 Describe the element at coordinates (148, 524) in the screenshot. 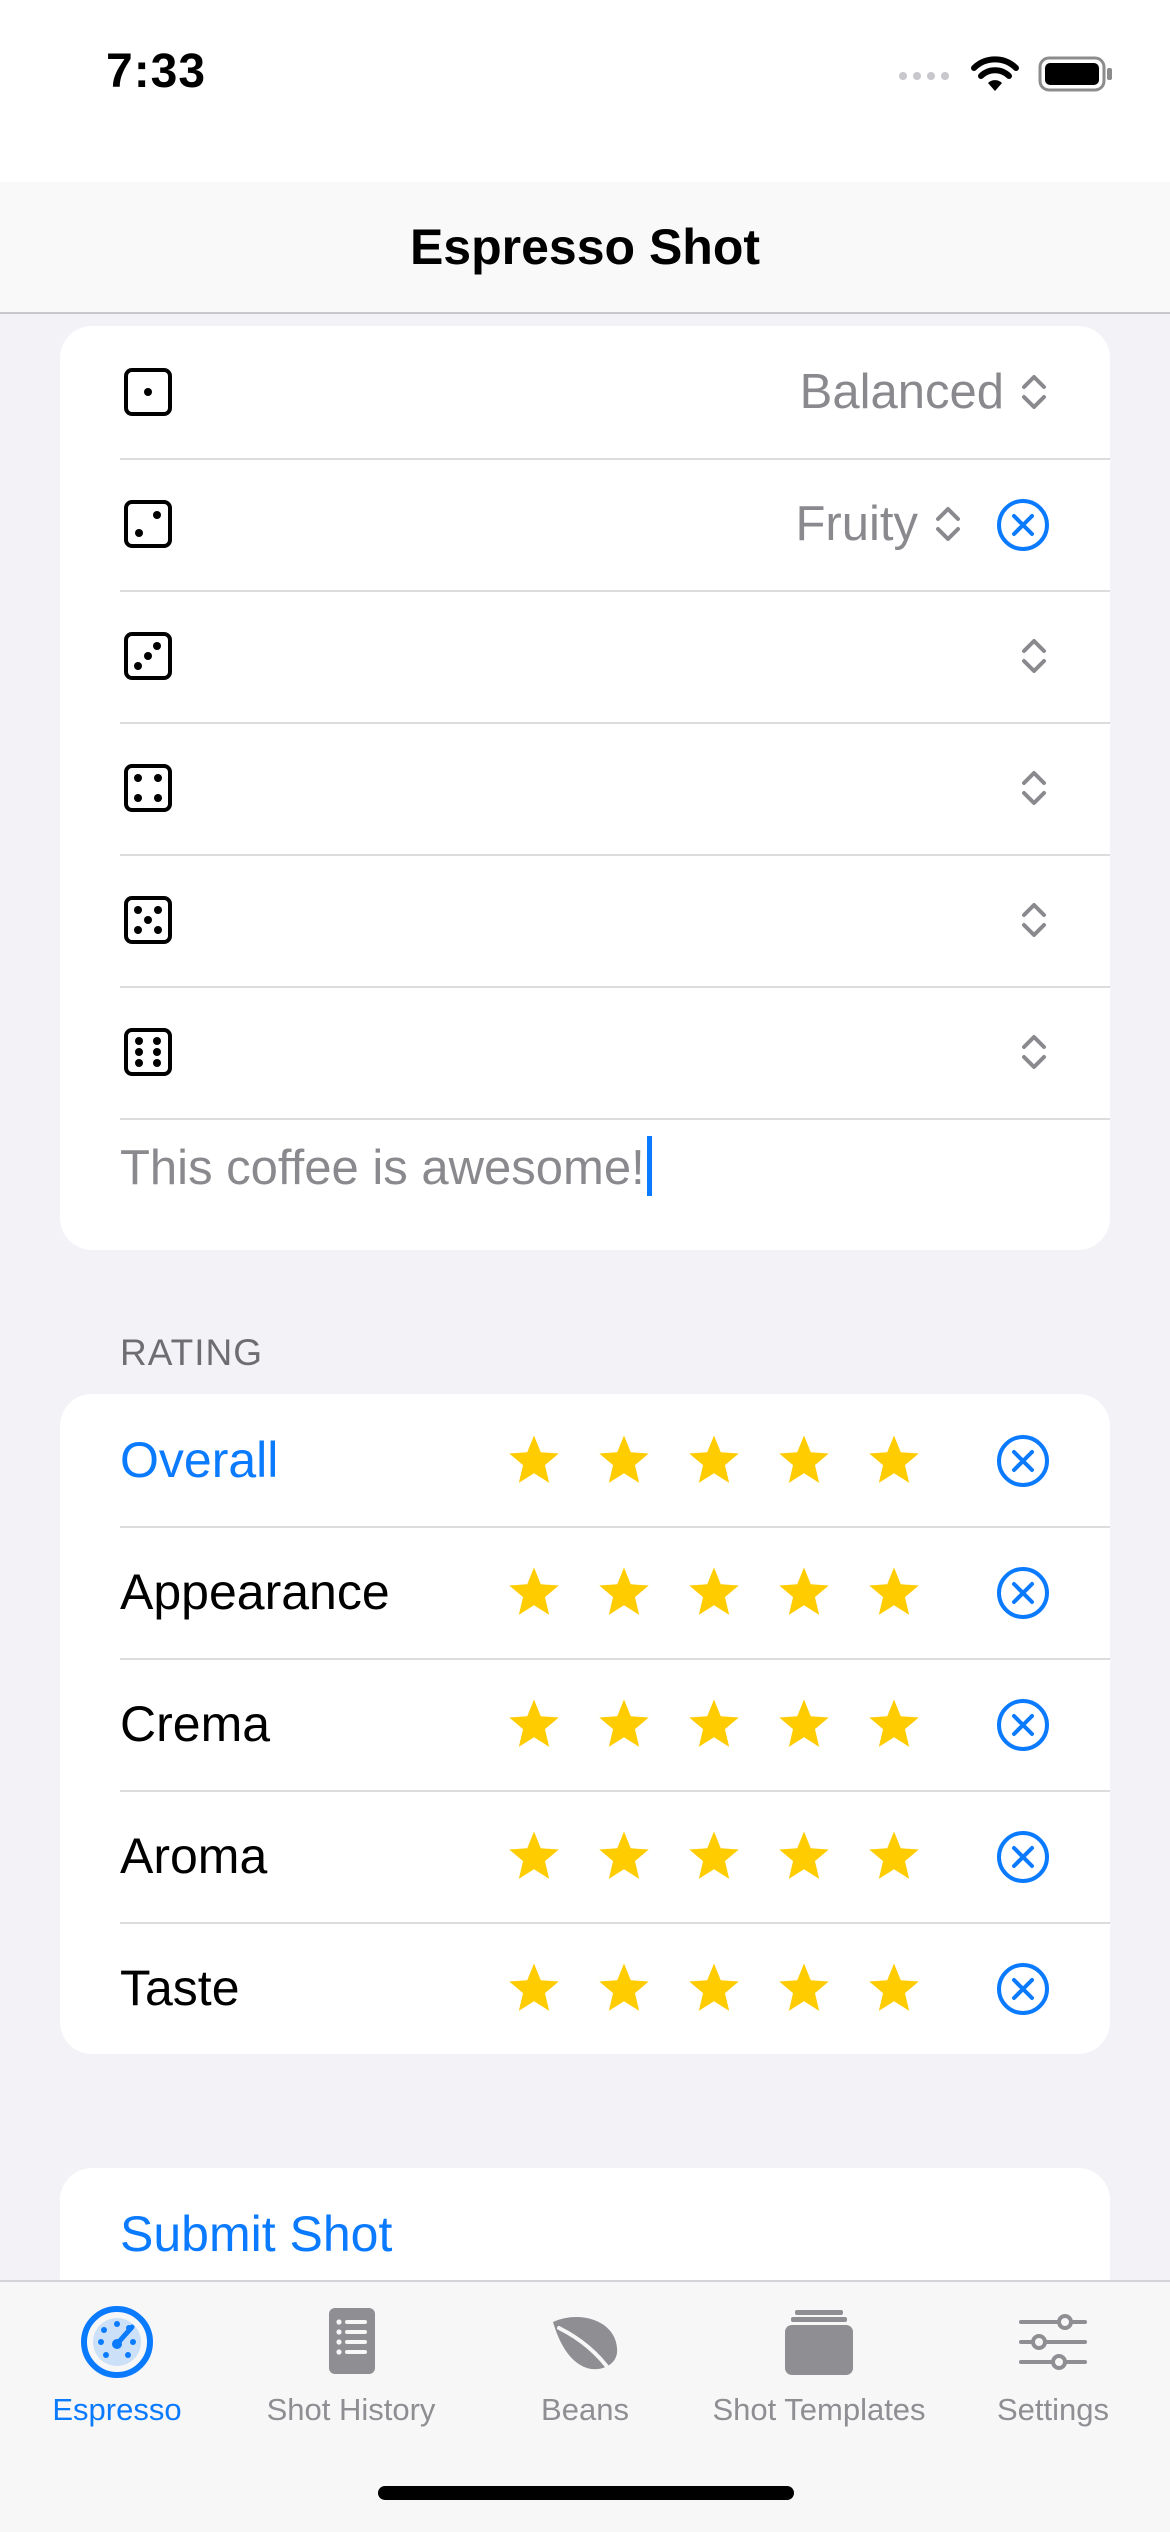

I see `die-face-2-icon` at that location.